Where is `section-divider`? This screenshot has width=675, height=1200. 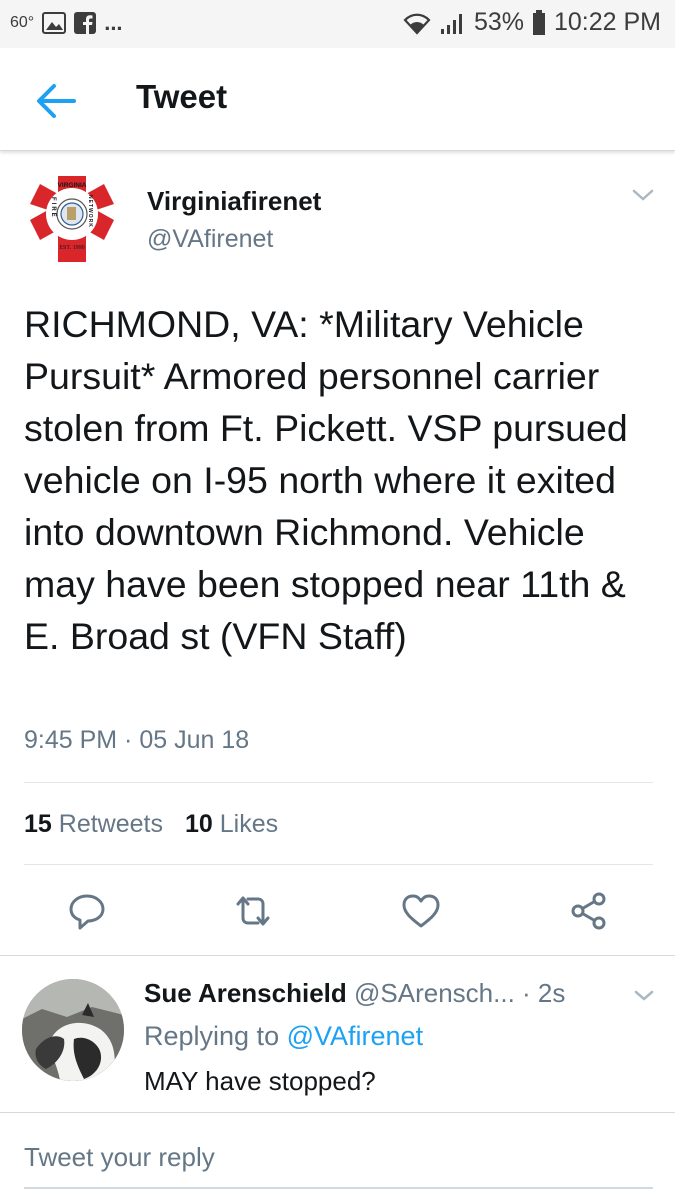
section-divider is located at coordinates (337, 955).